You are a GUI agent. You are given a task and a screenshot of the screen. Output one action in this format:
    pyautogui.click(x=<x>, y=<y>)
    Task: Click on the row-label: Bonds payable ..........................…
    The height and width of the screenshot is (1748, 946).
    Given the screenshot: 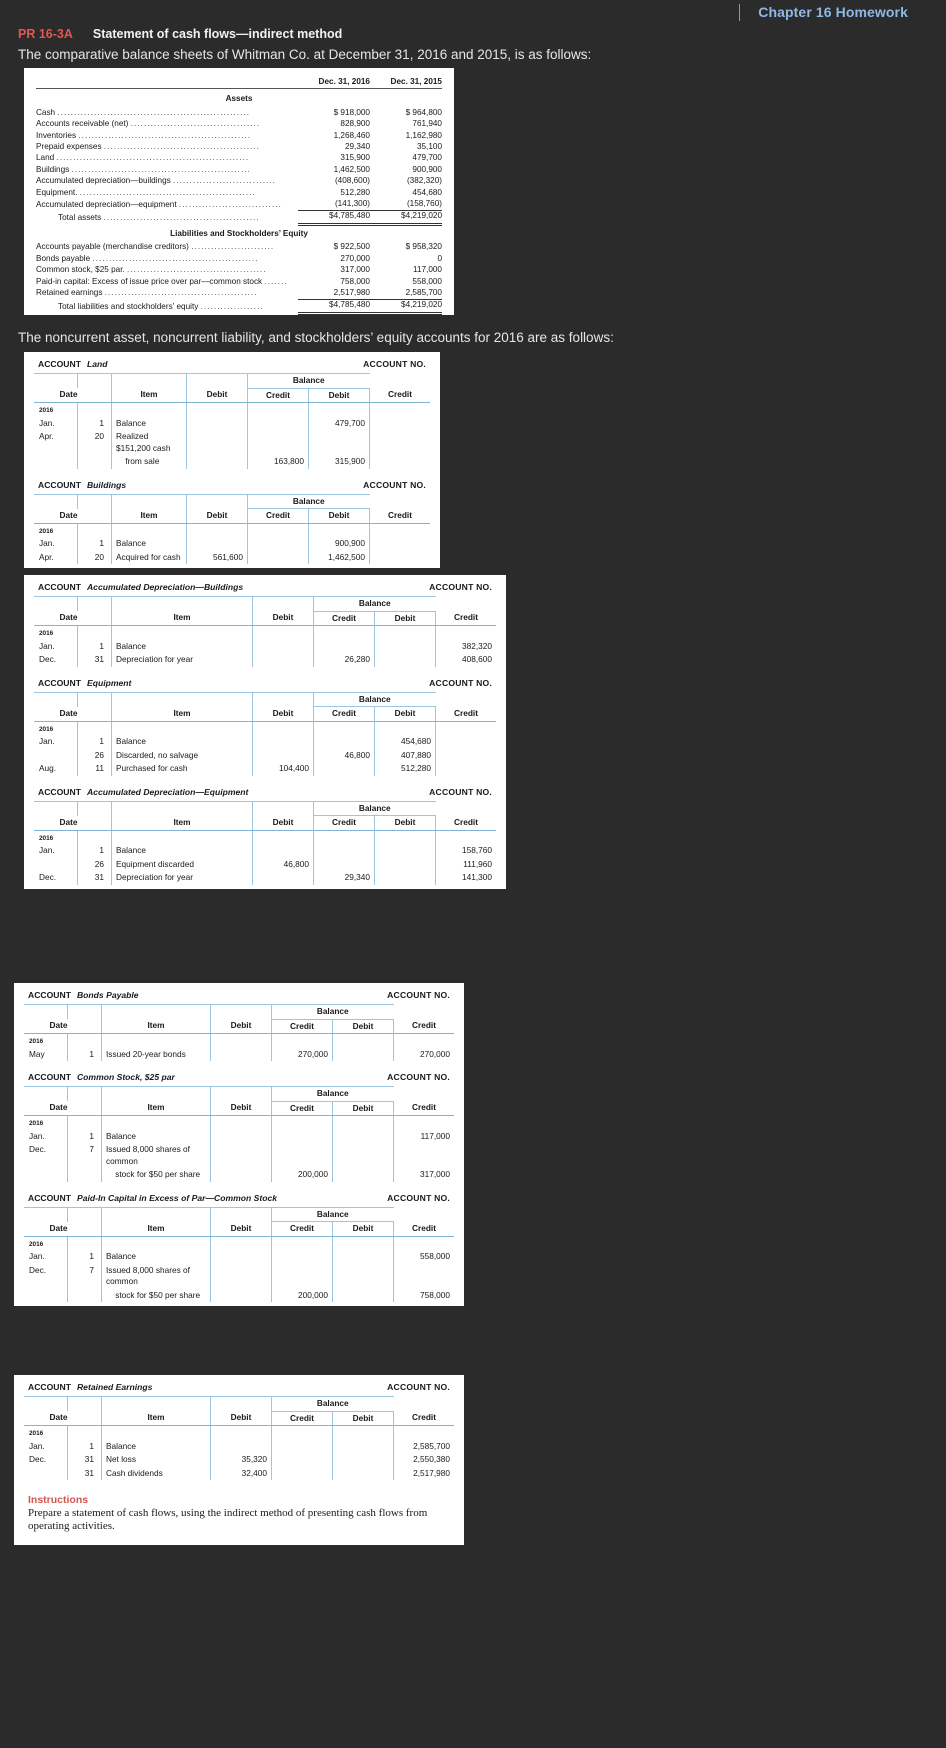 What is the action you would take?
    pyautogui.click(x=147, y=258)
    